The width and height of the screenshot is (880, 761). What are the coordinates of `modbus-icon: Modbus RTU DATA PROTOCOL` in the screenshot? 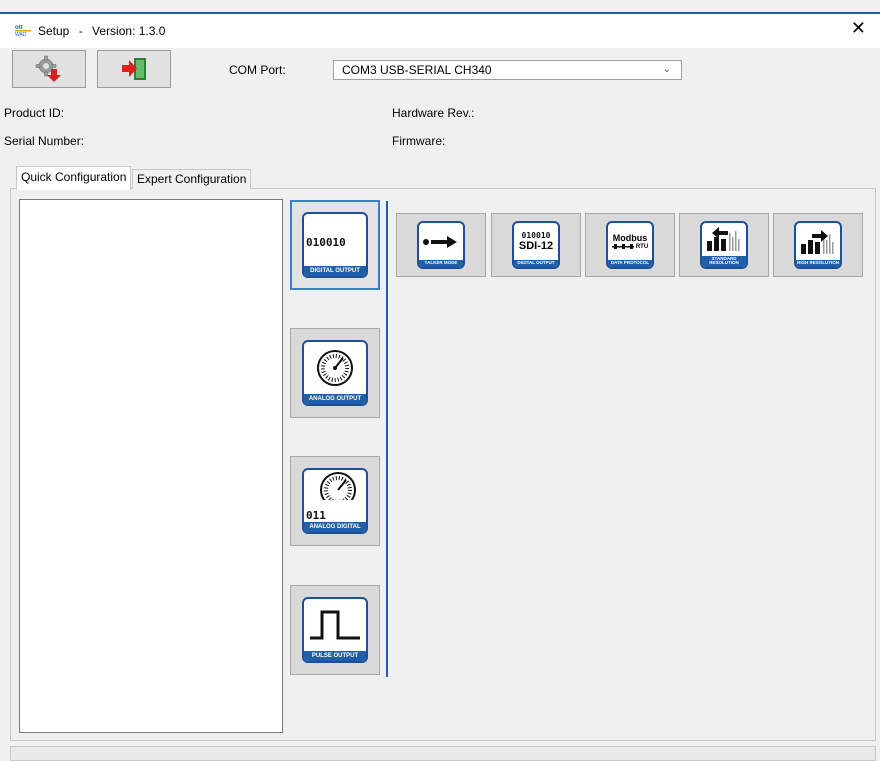 It's located at (630, 245).